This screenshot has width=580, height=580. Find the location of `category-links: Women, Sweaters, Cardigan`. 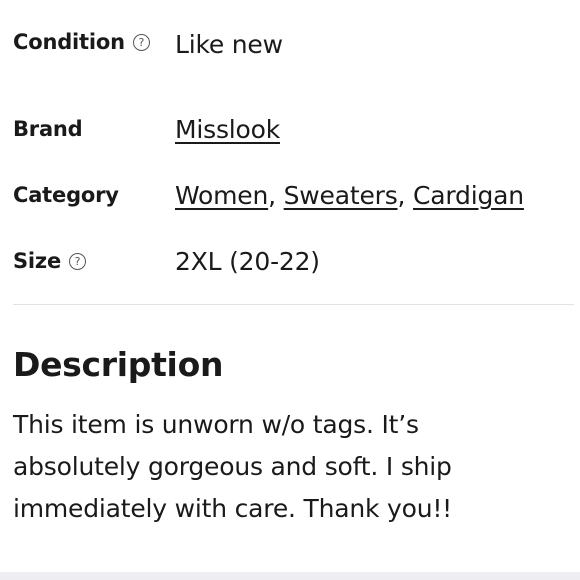

category-links: Women, Sweaters, Cardigan is located at coordinates (349, 195).